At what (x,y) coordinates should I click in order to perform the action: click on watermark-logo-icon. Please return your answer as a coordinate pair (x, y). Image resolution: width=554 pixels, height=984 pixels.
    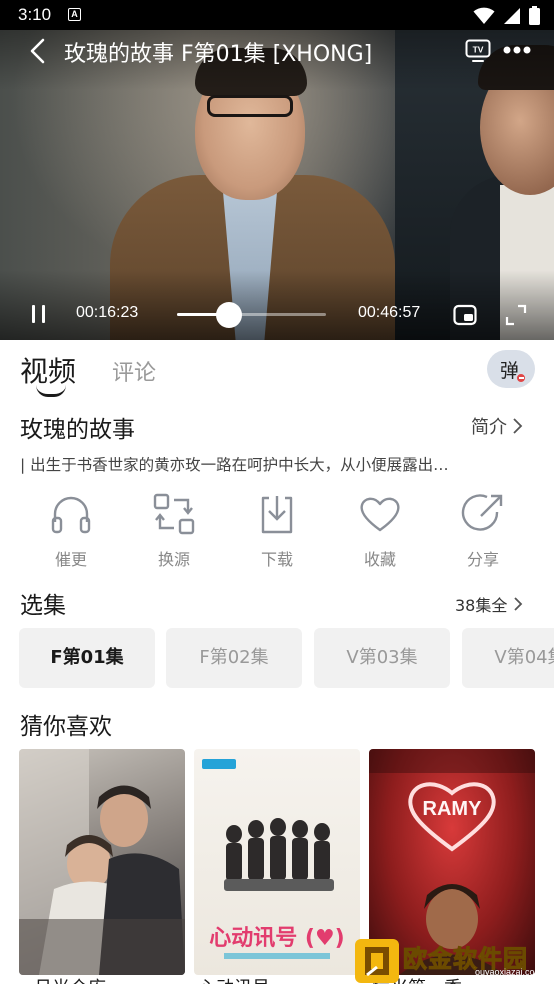
    Looking at the image, I should click on (377, 961).